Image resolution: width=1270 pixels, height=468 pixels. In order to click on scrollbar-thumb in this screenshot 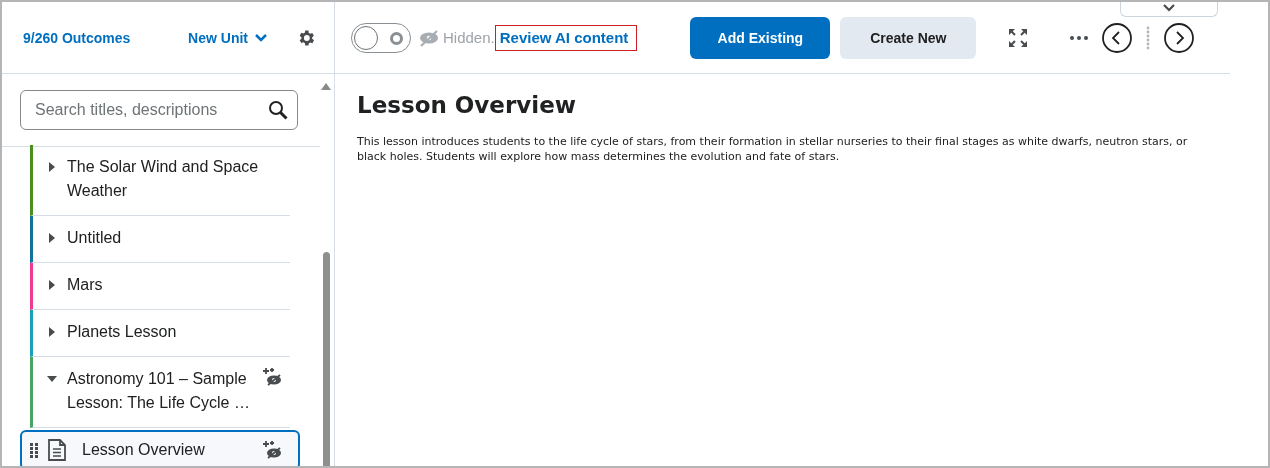, I will do `click(326, 359)`.